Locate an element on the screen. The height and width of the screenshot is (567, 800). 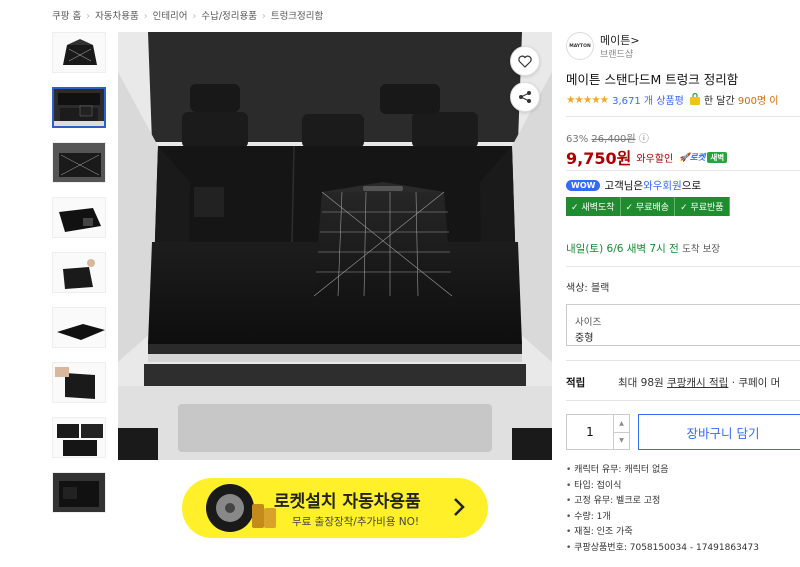
banner-subtitle: 무료 출장장착/추가비용 NO! is located at coordinates (356, 522).